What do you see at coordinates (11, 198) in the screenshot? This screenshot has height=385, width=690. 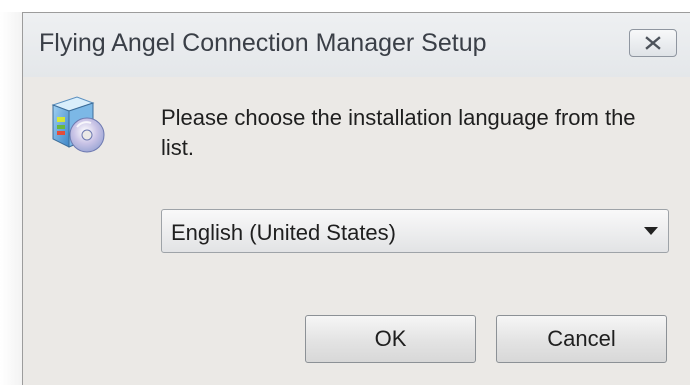 I see `desktop-edge` at bounding box center [11, 198].